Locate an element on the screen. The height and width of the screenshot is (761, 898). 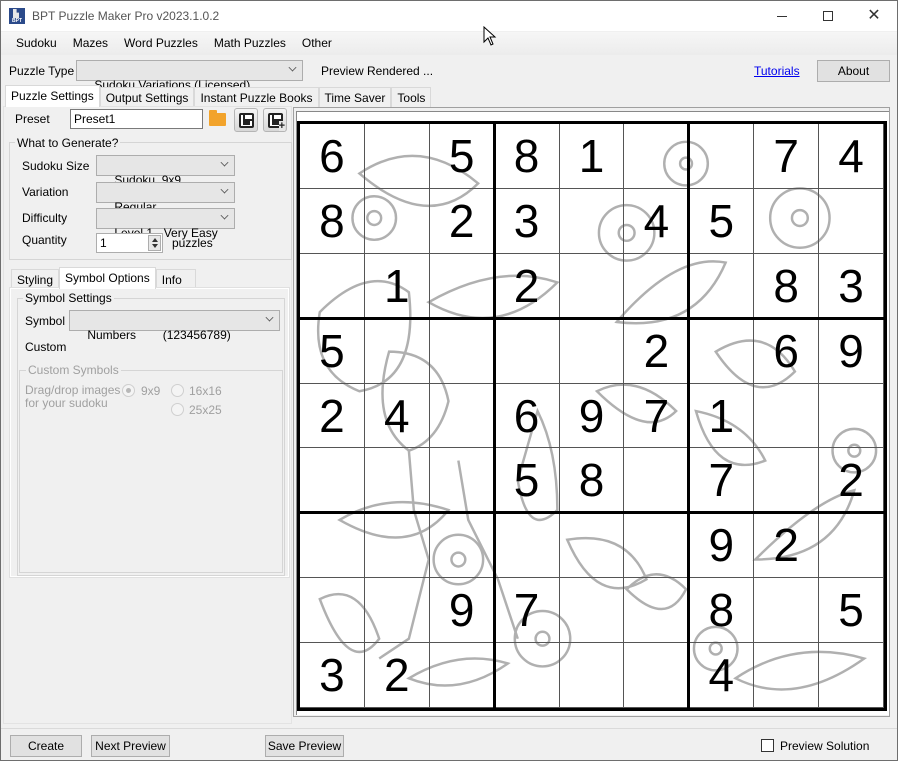
radio-16x16 is located at coordinates (177, 390).